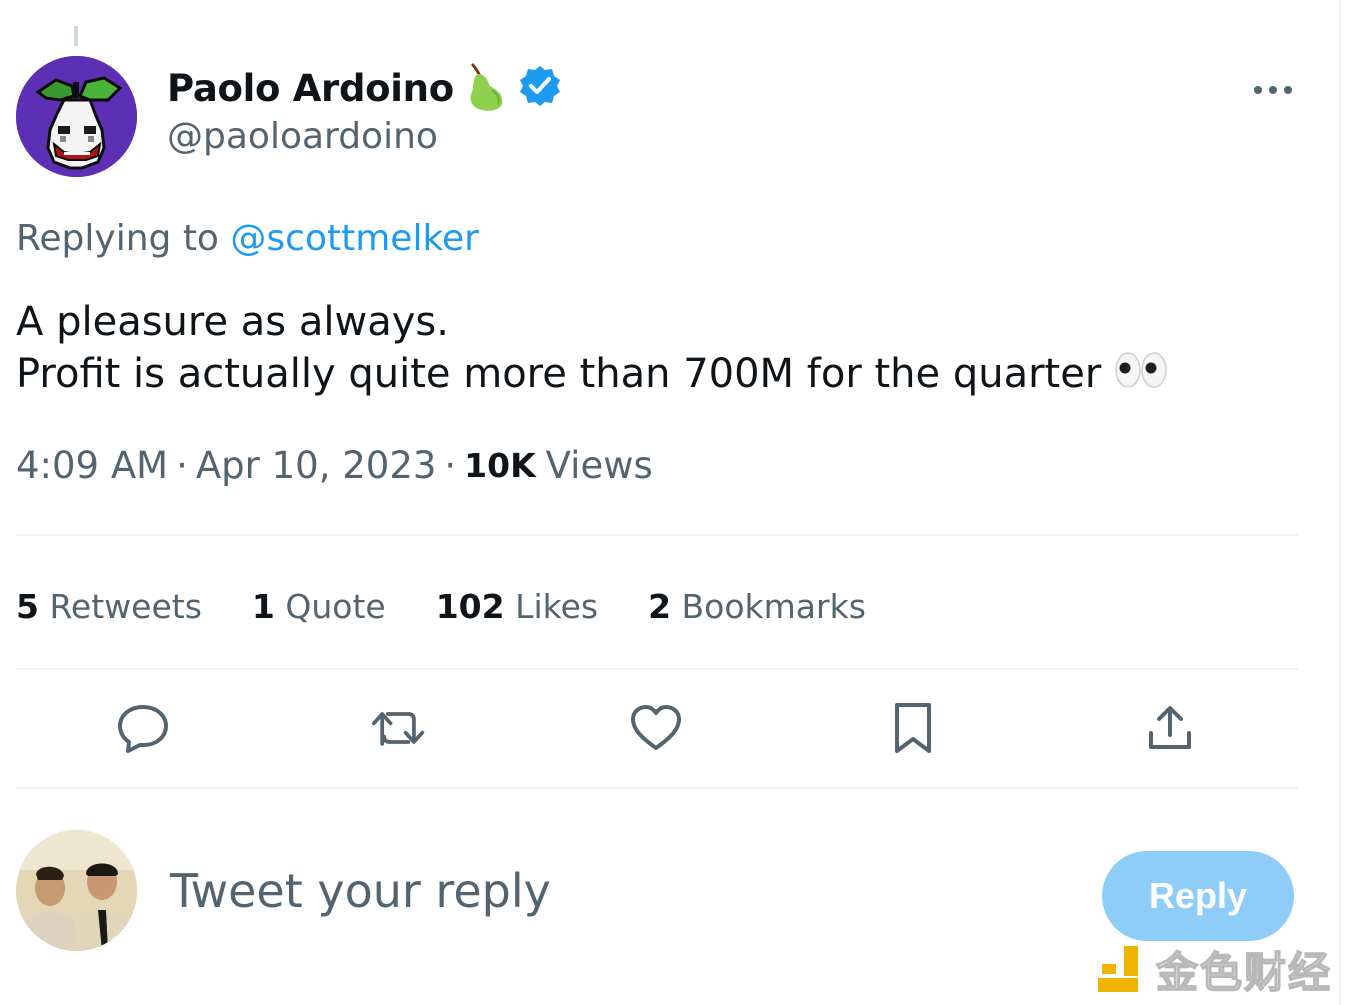 This screenshot has height=1005, width=1345. I want to click on author-handle: @paoloardoino, so click(302, 136).